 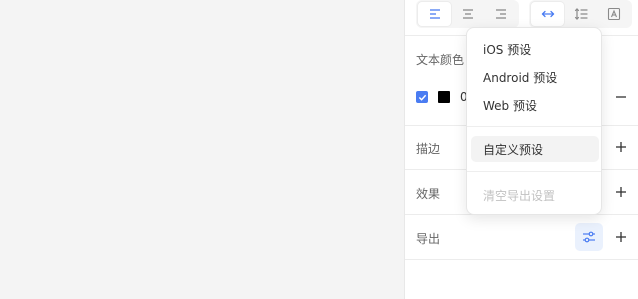 I want to click on align-right-icon, so click(x=500, y=14).